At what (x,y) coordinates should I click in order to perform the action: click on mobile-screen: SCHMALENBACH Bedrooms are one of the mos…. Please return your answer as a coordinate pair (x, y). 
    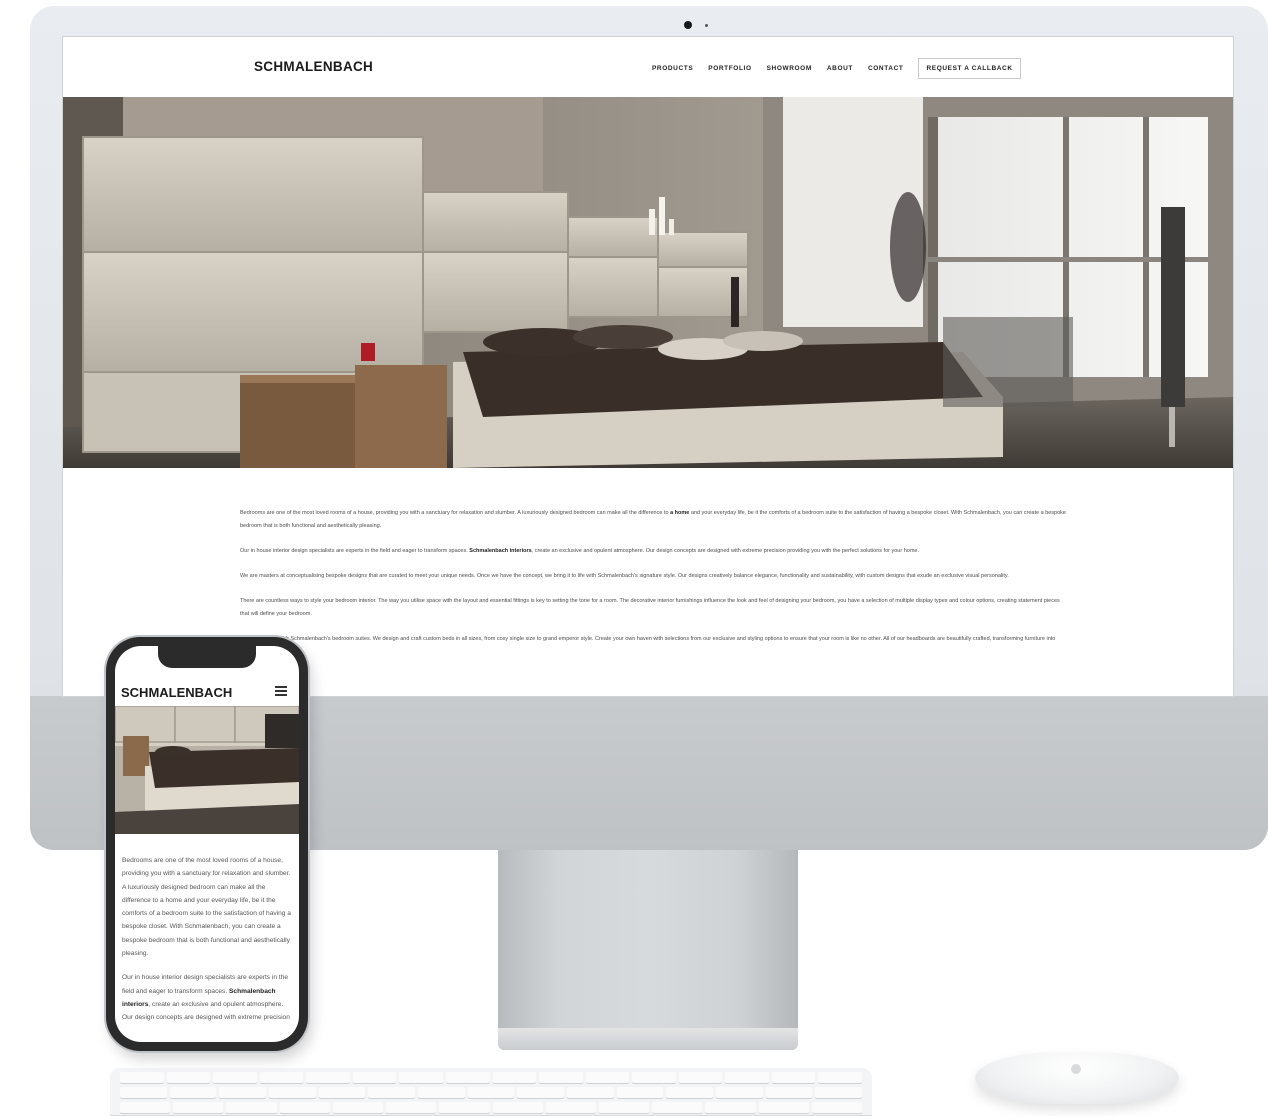
    Looking at the image, I should click on (207, 844).